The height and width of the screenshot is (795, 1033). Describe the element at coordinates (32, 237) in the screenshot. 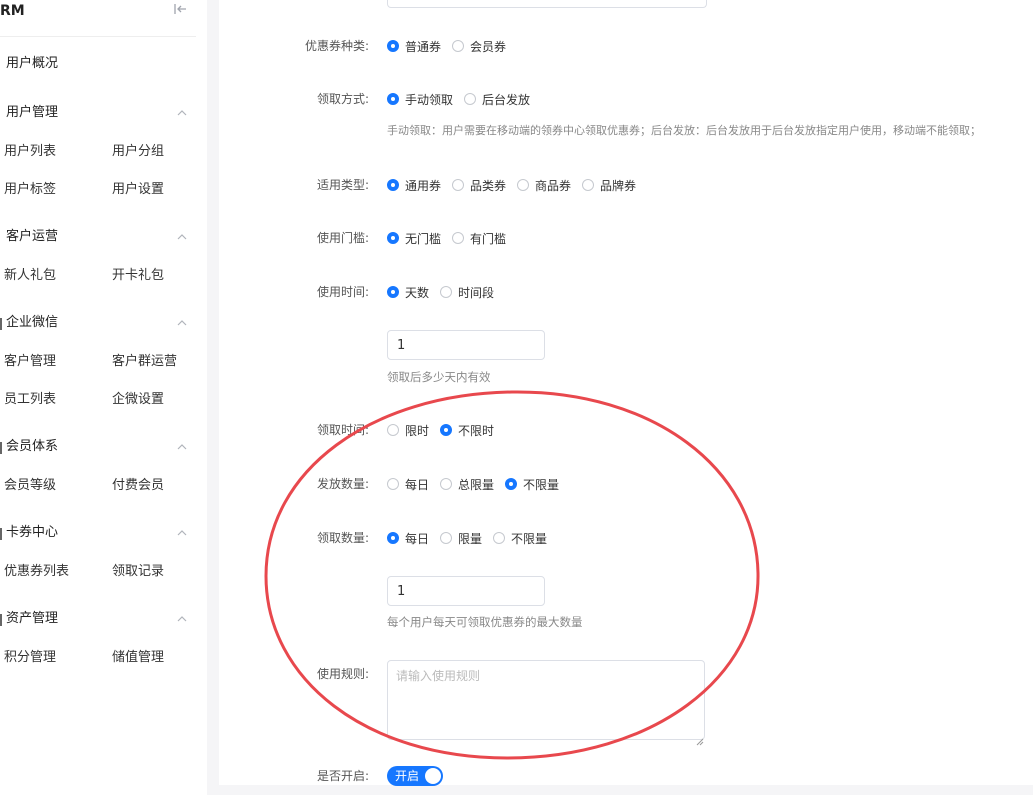

I see `sidebar-group-customer-ops: 客户运营` at that location.